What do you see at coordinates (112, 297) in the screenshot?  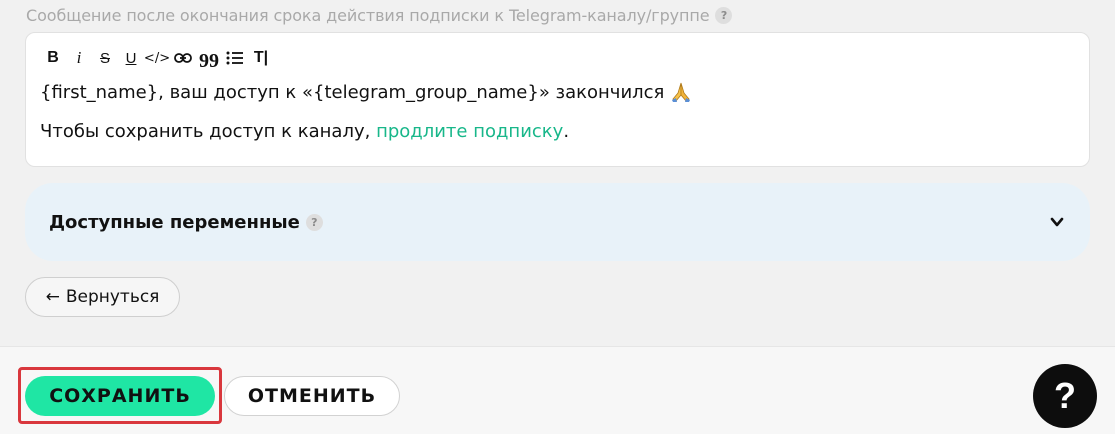 I see `back-button-label: Вернуться` at bounding box center [112, 297].